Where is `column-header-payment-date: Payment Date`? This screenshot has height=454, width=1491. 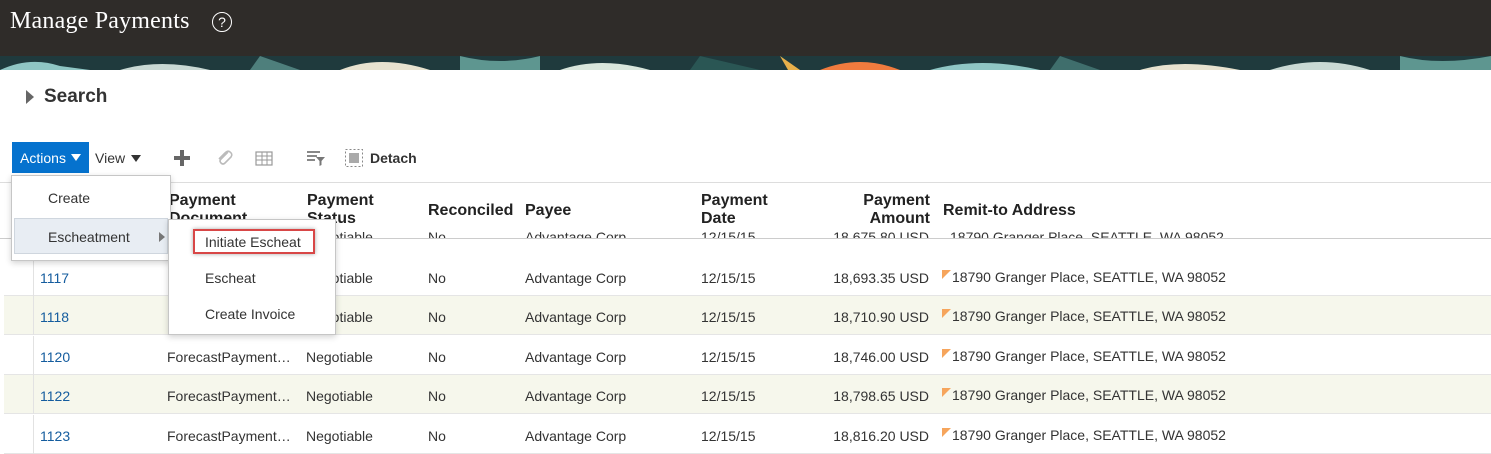
column-header-payment-date: Payment Date is located at coordinates (736, 210).